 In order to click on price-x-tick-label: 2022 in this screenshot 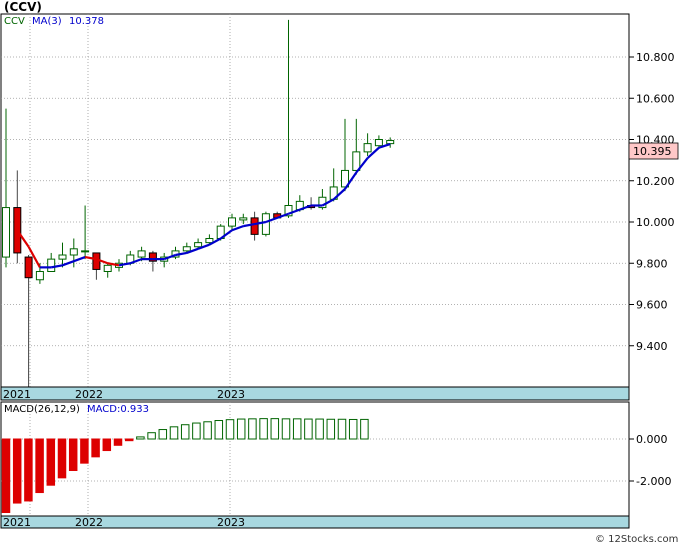, I will do `click(89, 394)`.